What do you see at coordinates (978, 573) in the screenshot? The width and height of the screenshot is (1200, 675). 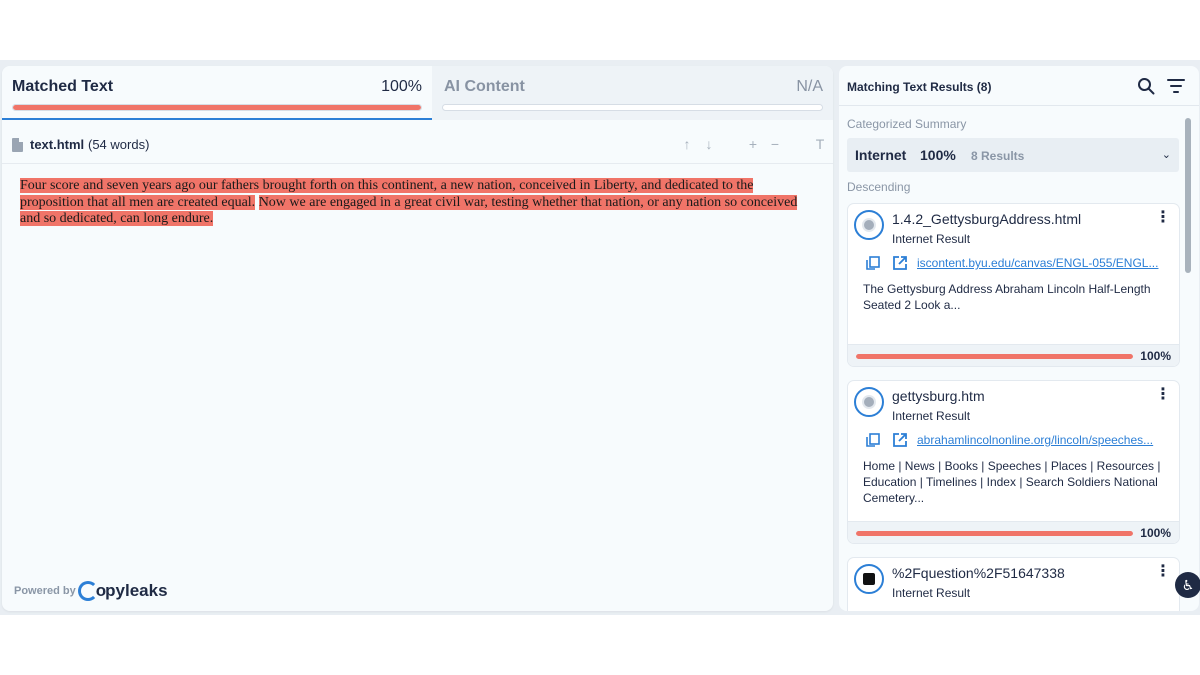 I see `result-title: %2Fquestion%2F51647338` at bounding box center [978, 573].